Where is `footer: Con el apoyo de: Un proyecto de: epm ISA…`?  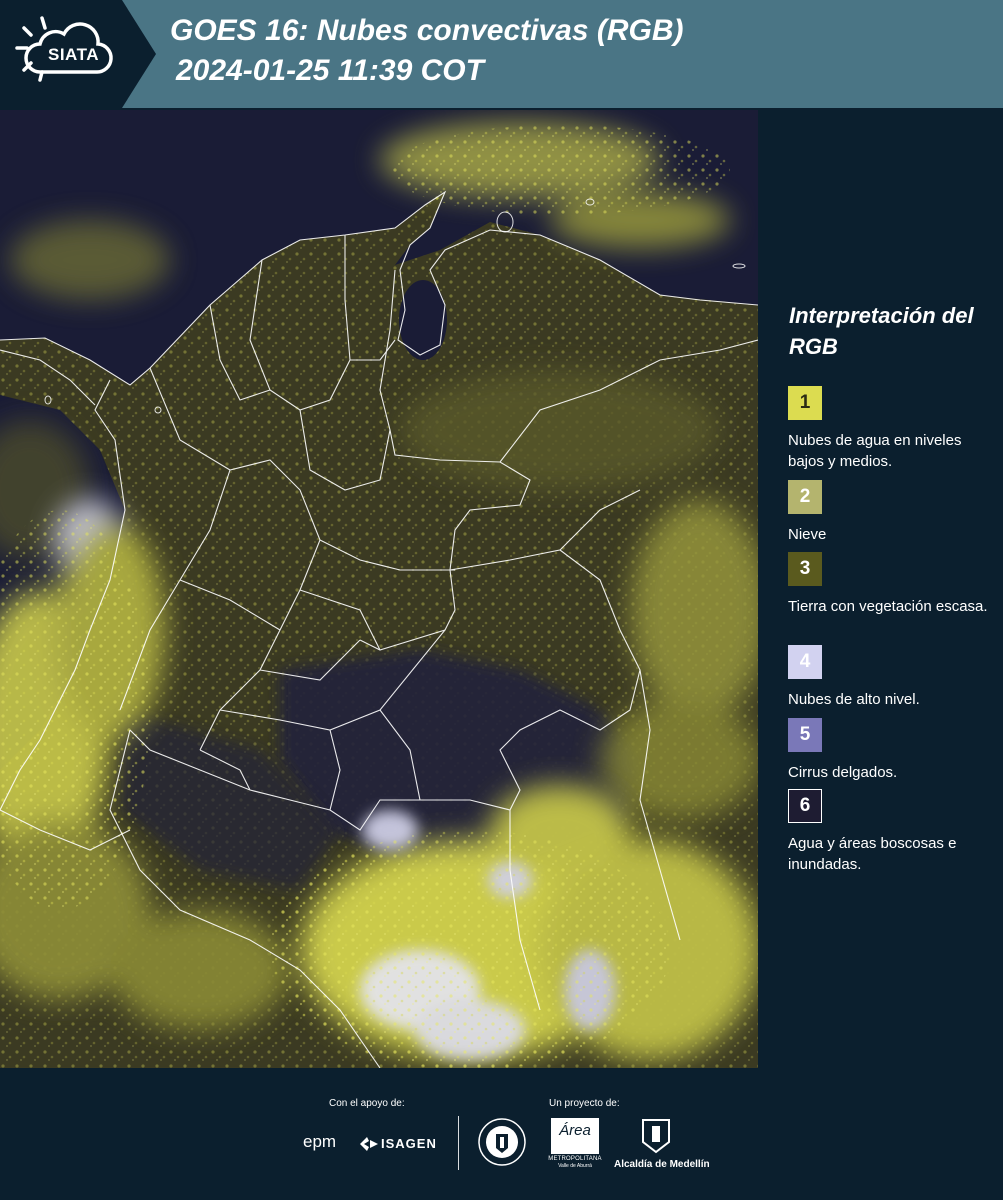 footer: Con el apoyo de: Un proyecto de: epm ISA… is located at coordinates (501, 1134).